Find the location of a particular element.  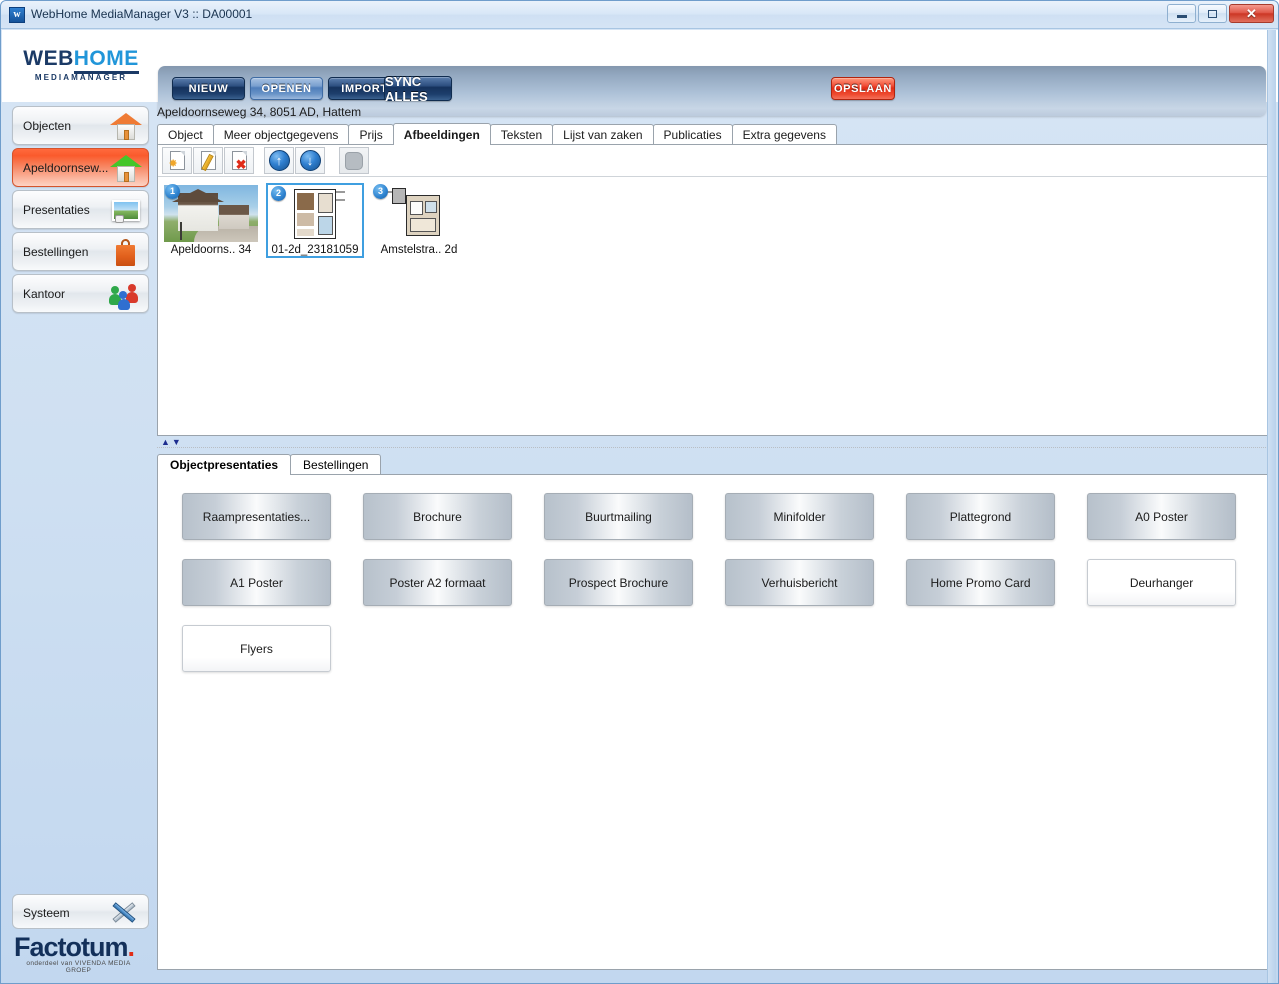

brand-subtitle: MEDIAMANAGER is located at coordinates (81, 77).